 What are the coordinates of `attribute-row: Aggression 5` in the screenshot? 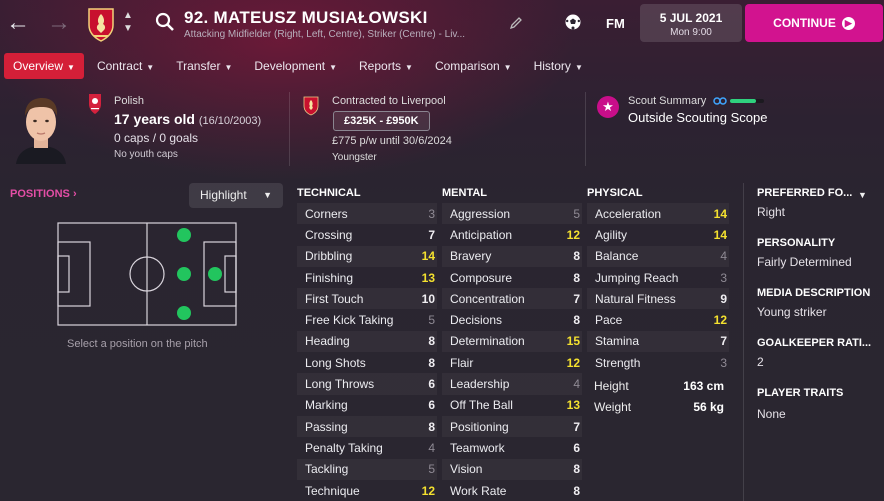 It's located at (512, 214).